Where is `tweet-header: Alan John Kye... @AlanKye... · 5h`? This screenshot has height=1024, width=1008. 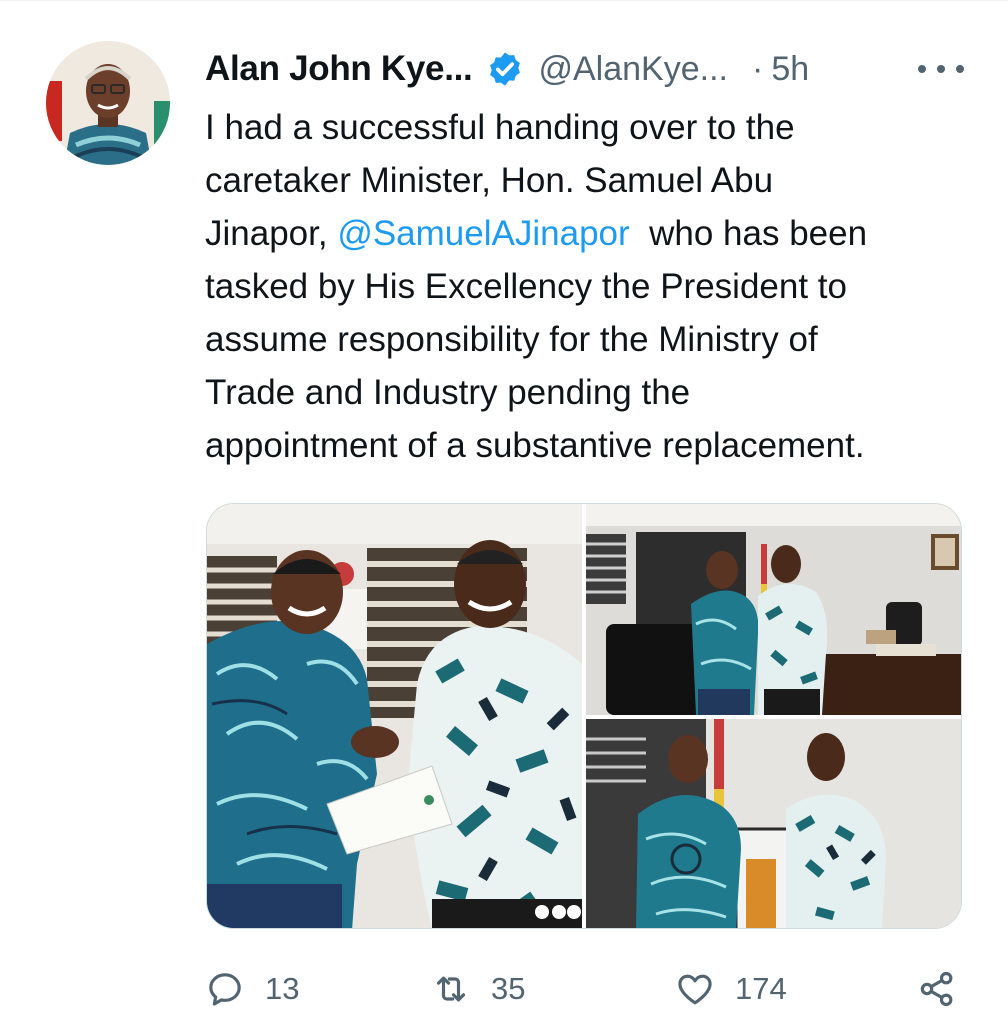
tweet-header: Alan John Kye... @AlanKye... · 5h is located at coordinates (585, 69).